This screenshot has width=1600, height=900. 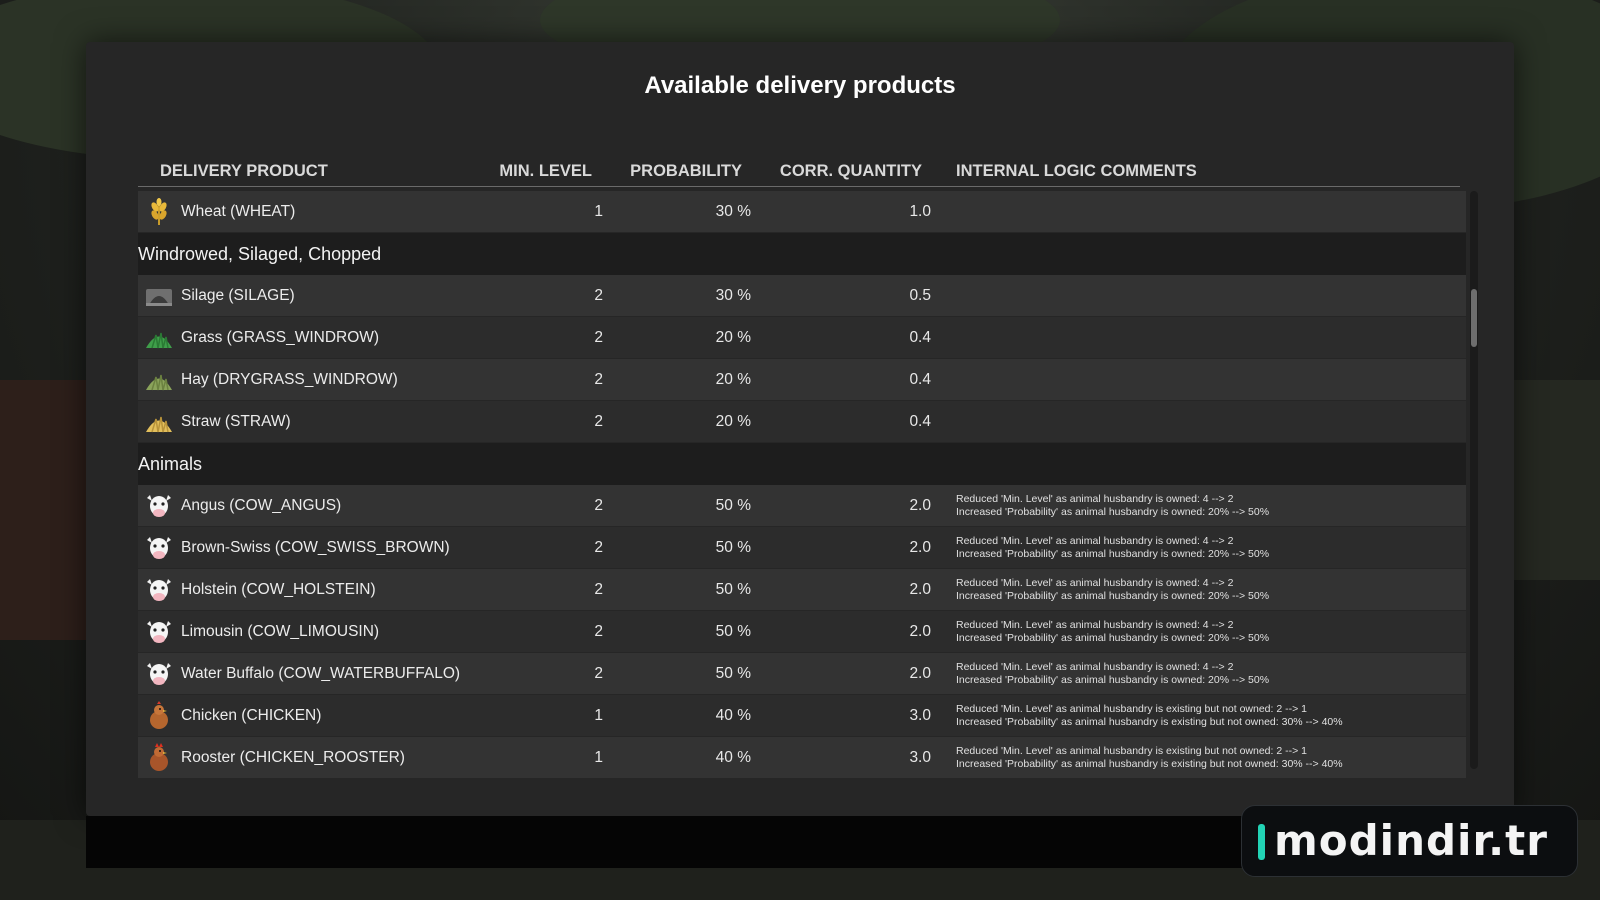 I want to click on product-name: Straw (STRAW), so click(x=236, y=421).